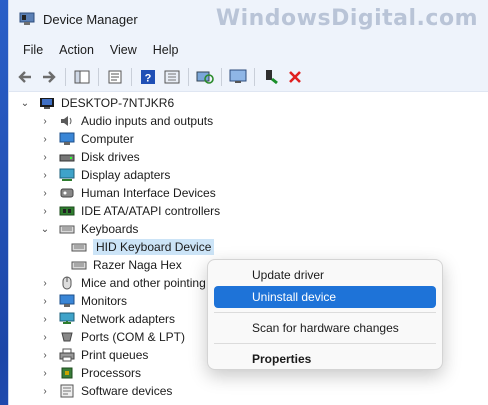  I want to click on properties-icon, so click(115, 77).